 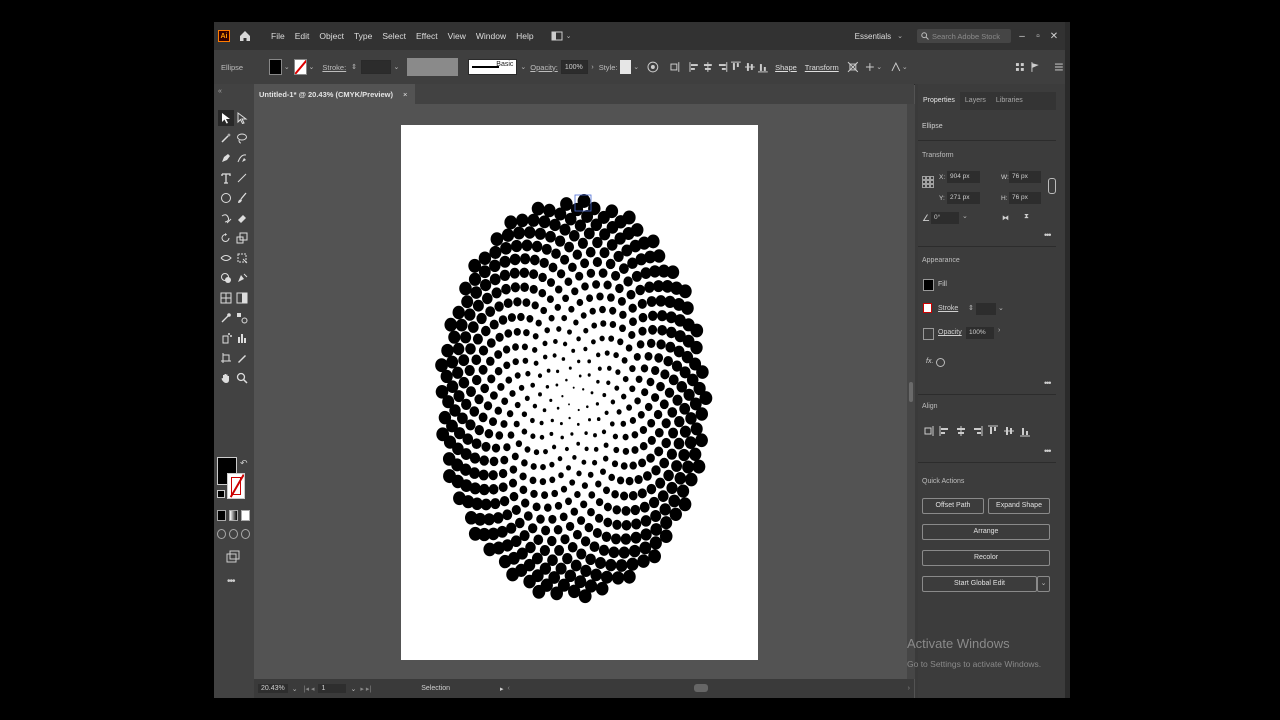 I want to click on align-right-icon, so click(x=722, y=67).